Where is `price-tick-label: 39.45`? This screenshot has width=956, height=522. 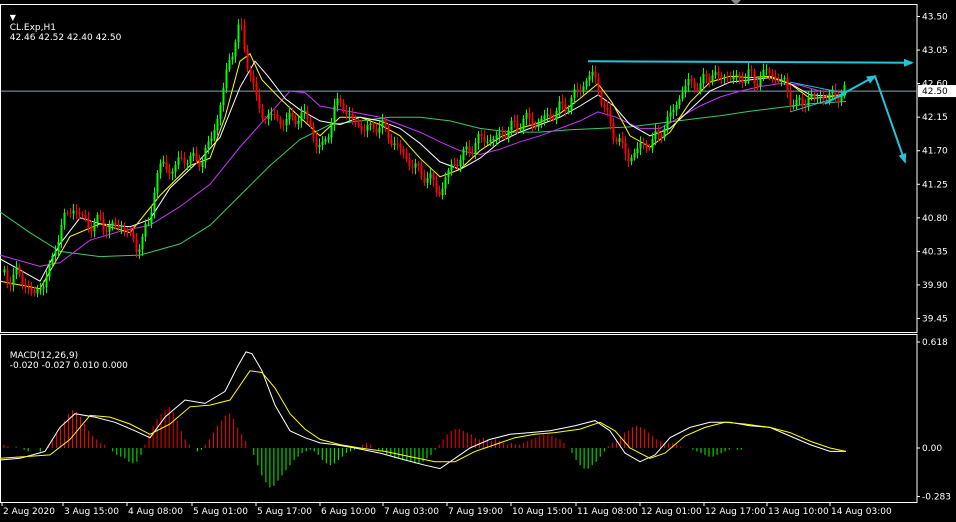
price-tick-label: 39.45 is located at coordinates (935, 320).